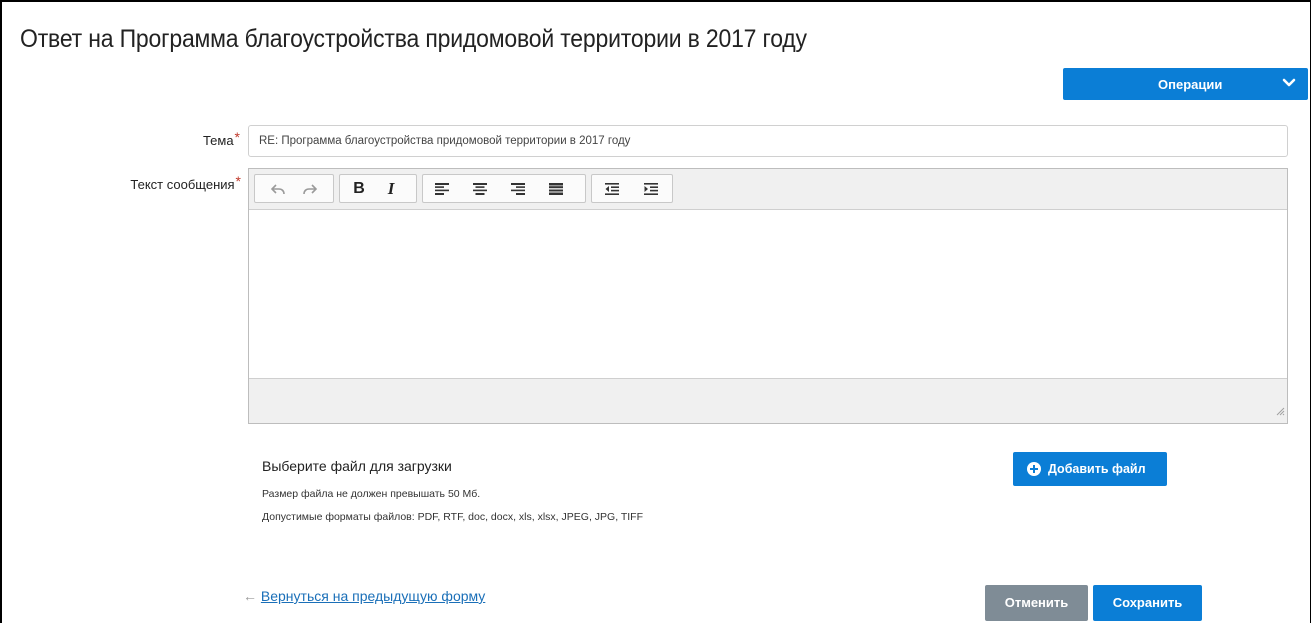 The width and height of the screenshot is (1312, 623). I want to click on toolbar-group-format: B I, so click(378, 188).